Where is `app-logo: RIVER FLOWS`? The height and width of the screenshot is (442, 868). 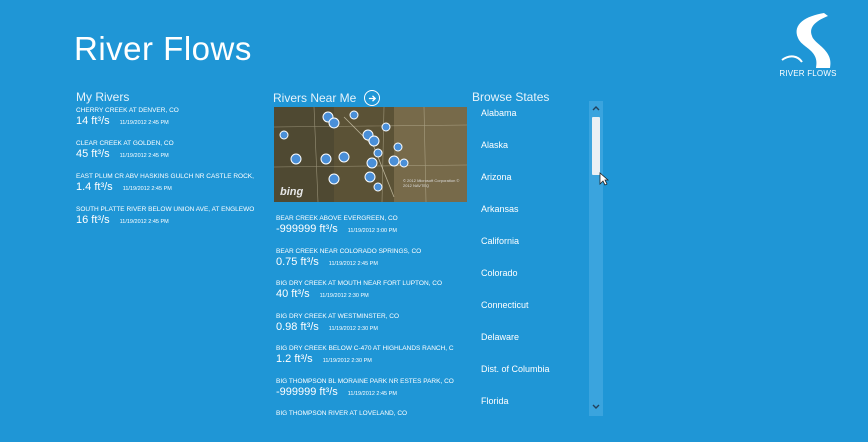 app-logo: RIVER FLOWS is located at coordinates (808, 46).